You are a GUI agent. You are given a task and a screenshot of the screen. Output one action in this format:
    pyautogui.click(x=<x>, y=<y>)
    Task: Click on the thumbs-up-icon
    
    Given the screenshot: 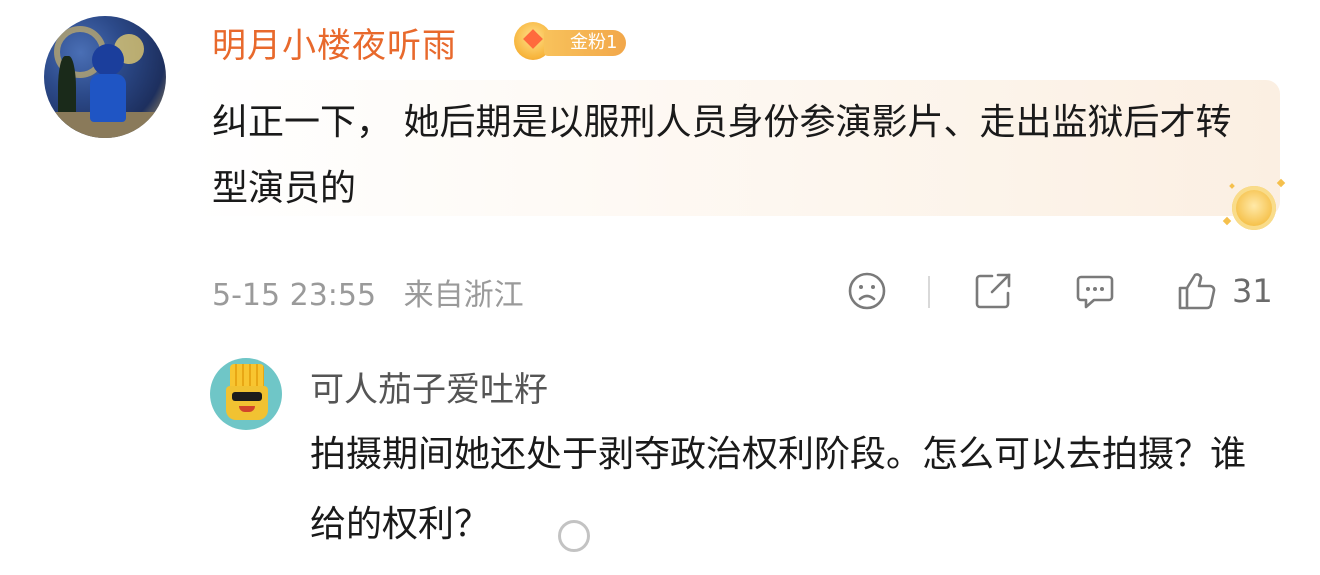 What is the action you would take?
    pyautogui.click(x=1197, y=291)
    